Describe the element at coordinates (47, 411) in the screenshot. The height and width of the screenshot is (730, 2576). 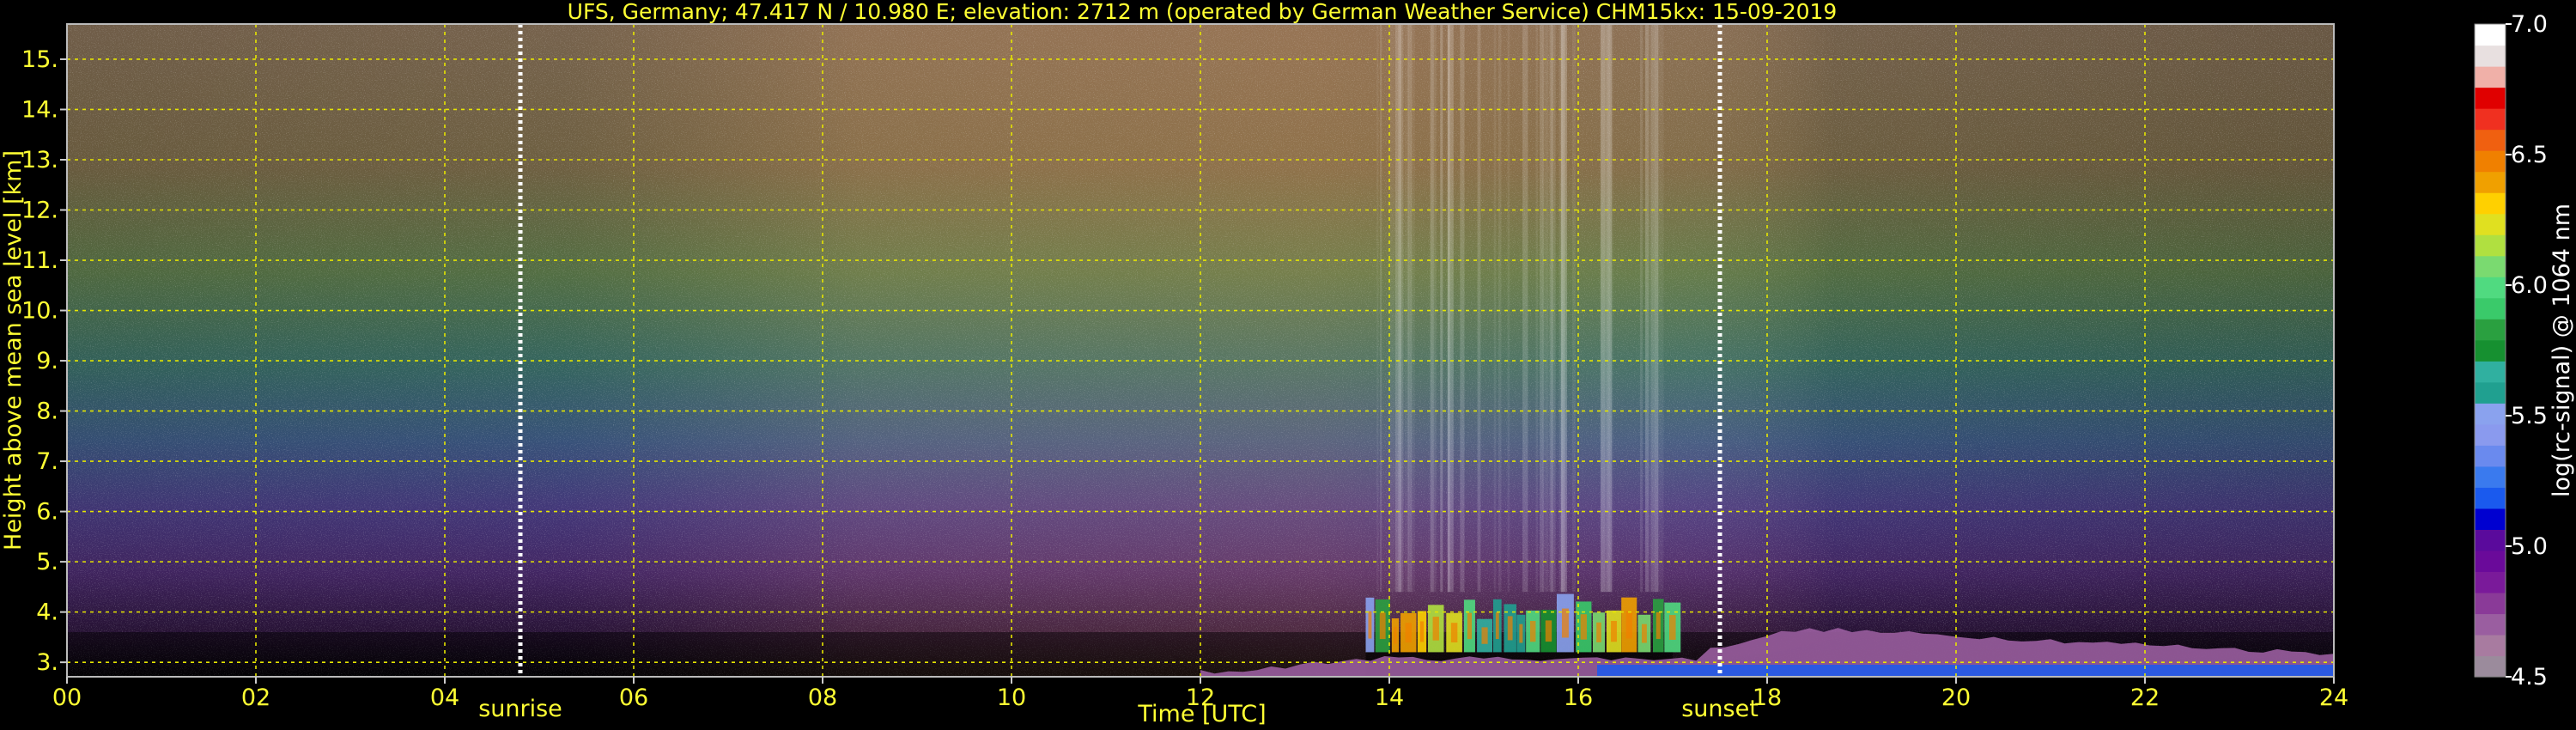
I see `y-tick-label: 8.` at that location.